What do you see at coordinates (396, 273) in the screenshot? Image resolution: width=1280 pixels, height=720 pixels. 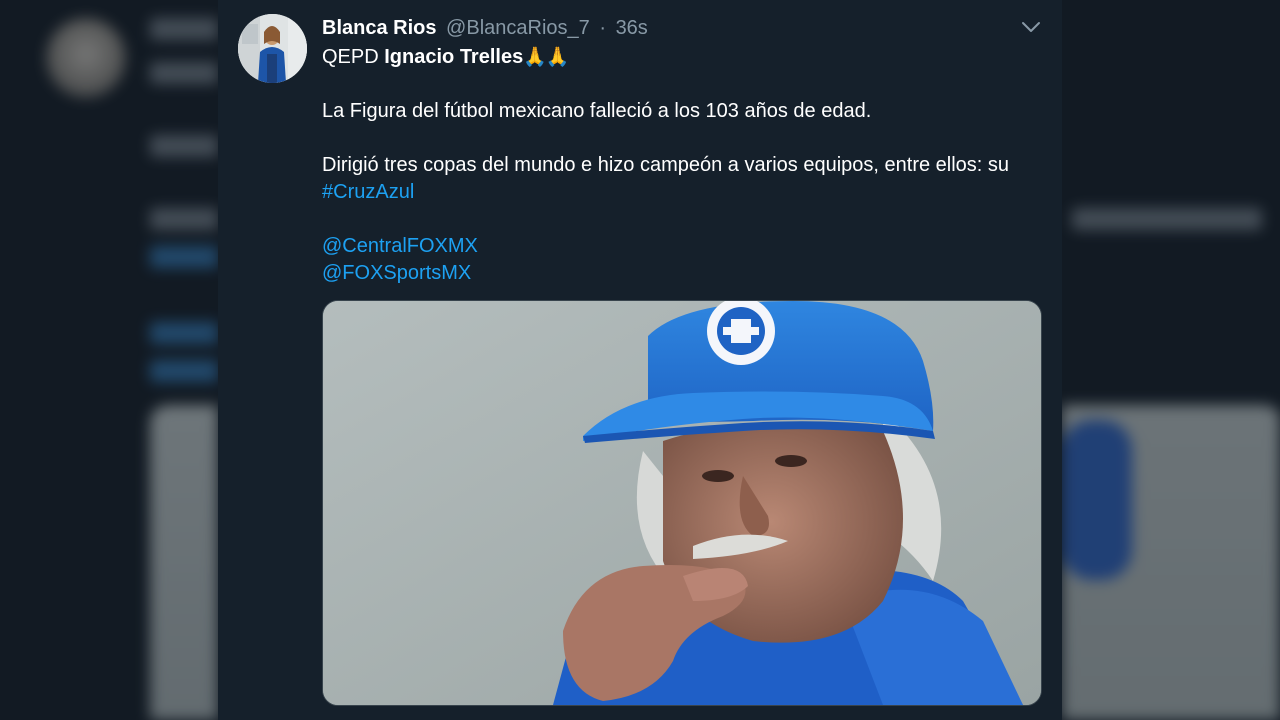 I see `mention-link-foxsportsmx: @FOXSportsMX` at bounding box center [396, 273].